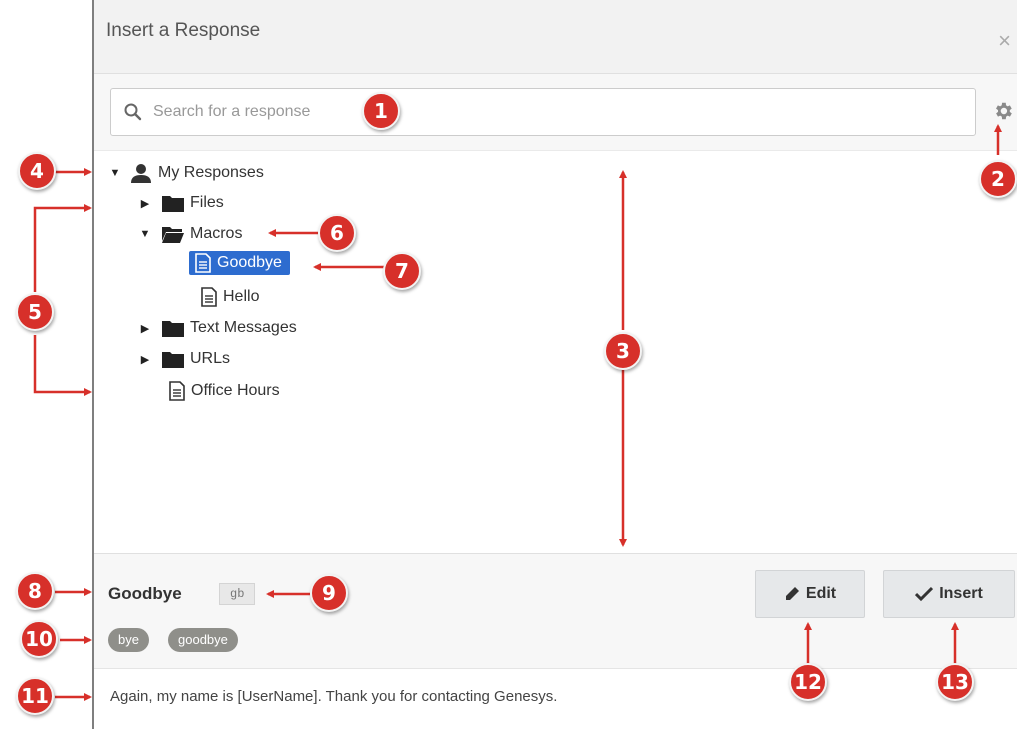  What do you see at coordinates (133, 112) in the screenshot?
I see `search-icon` at bounding box center [133, 112].